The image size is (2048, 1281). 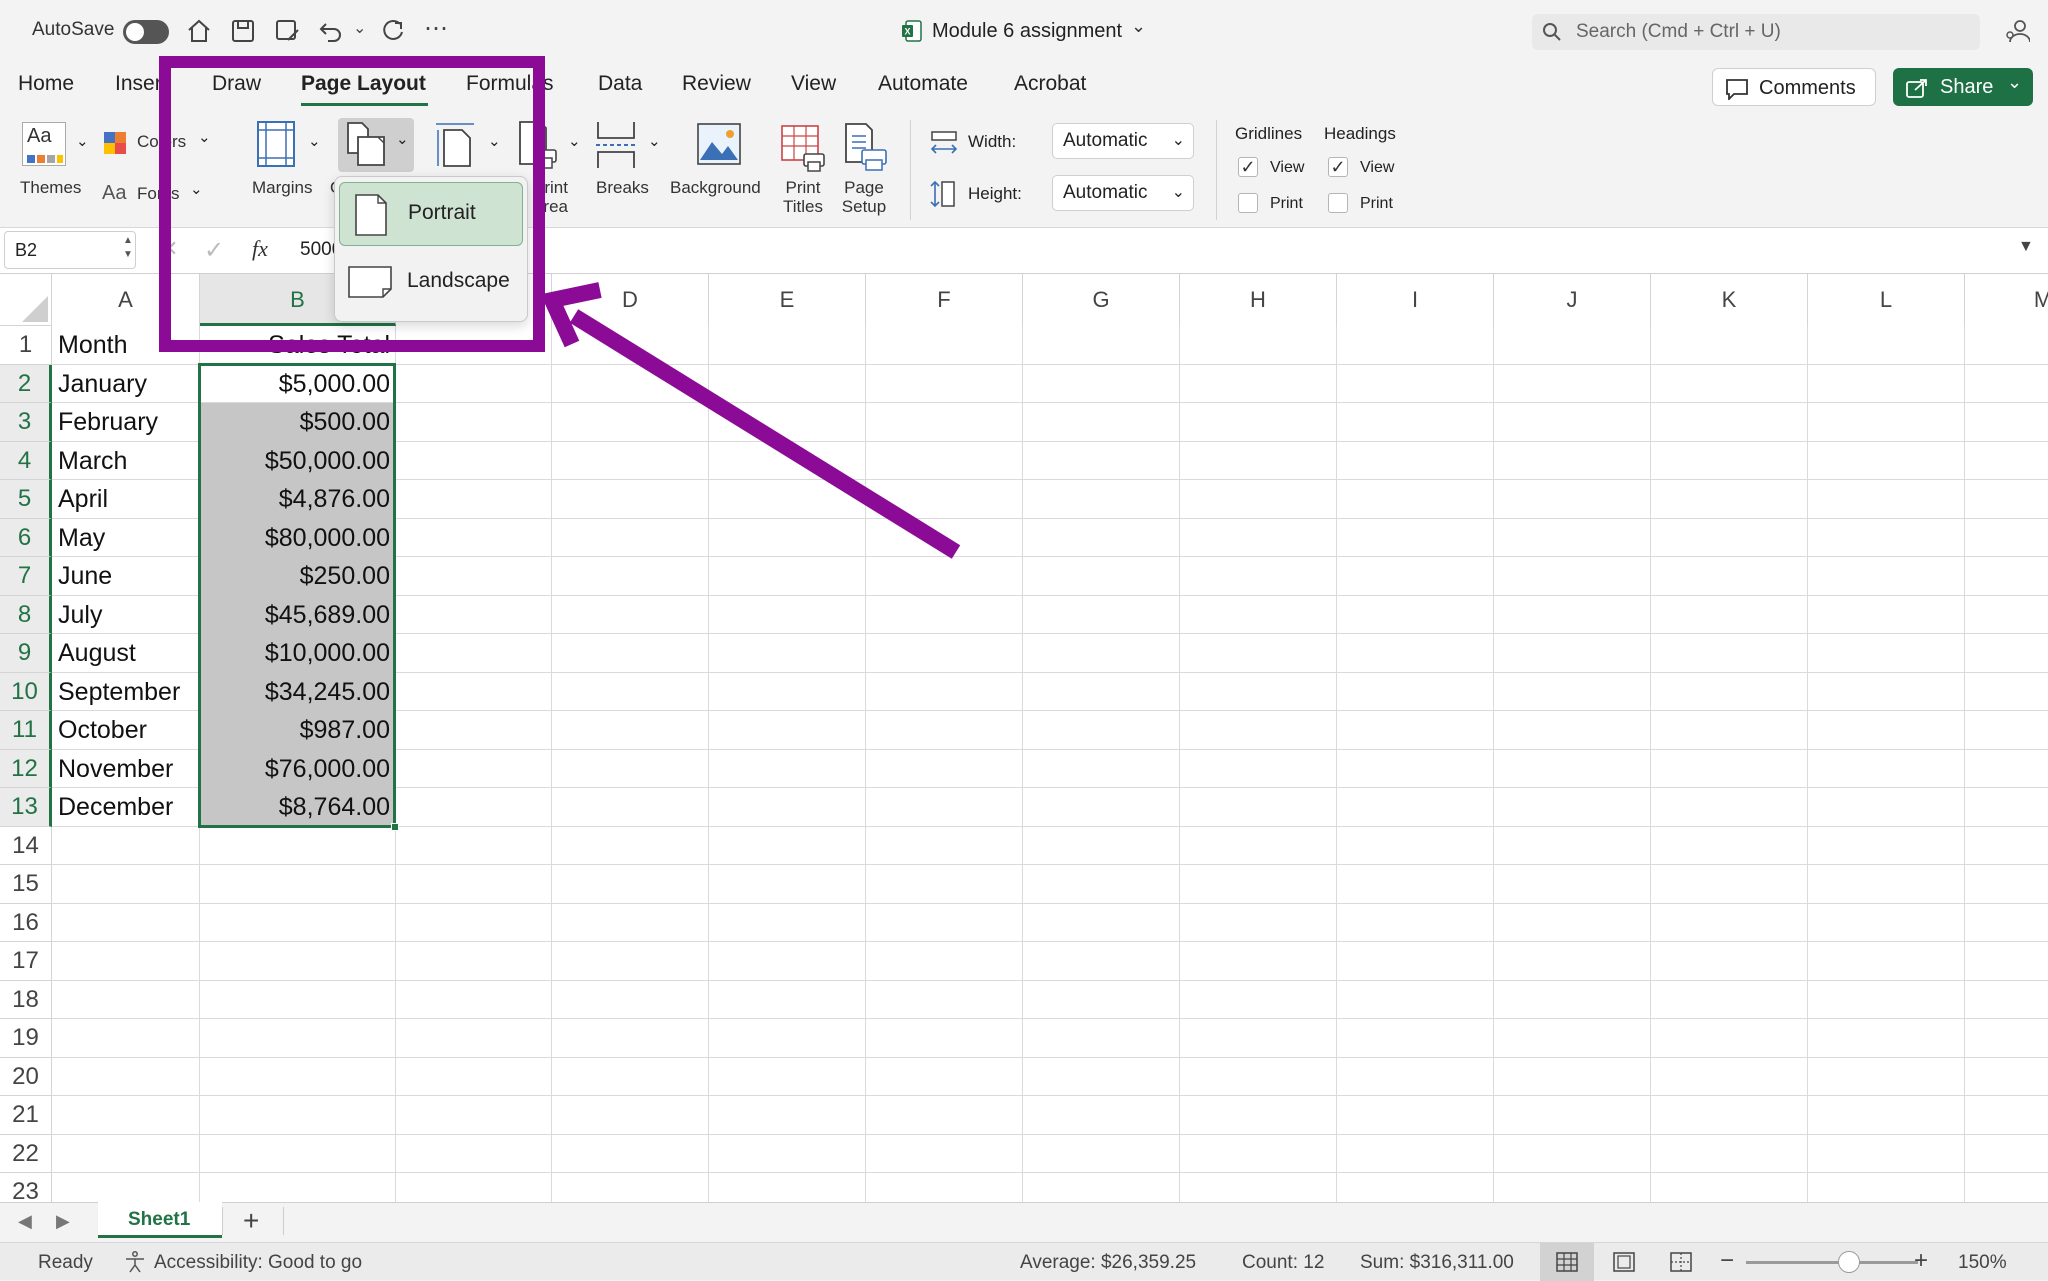 I want to click on save-as-icon, so click(x=287, y=31).